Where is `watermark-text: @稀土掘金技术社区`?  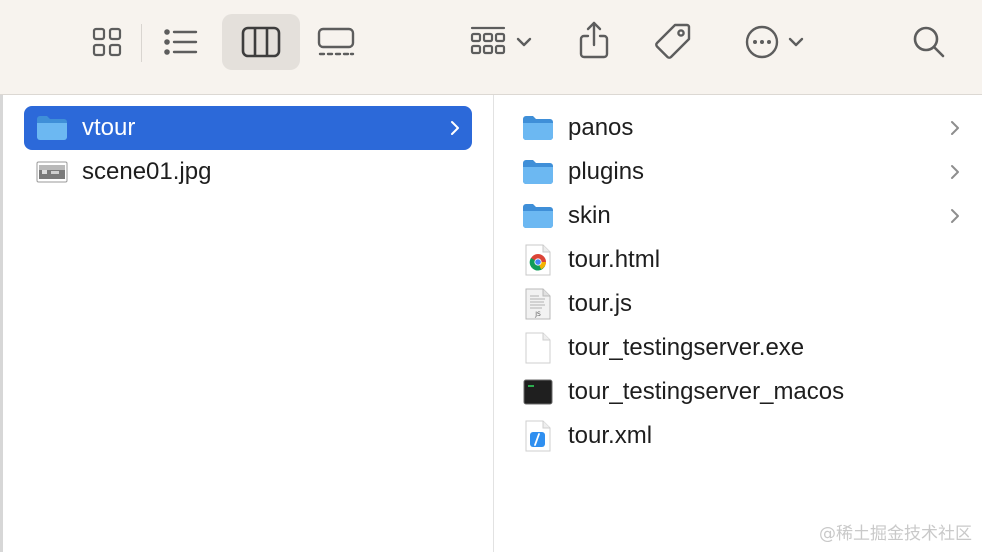 watermark-text: @稀土掘金技术社区 is located at coordinates (895, 534).